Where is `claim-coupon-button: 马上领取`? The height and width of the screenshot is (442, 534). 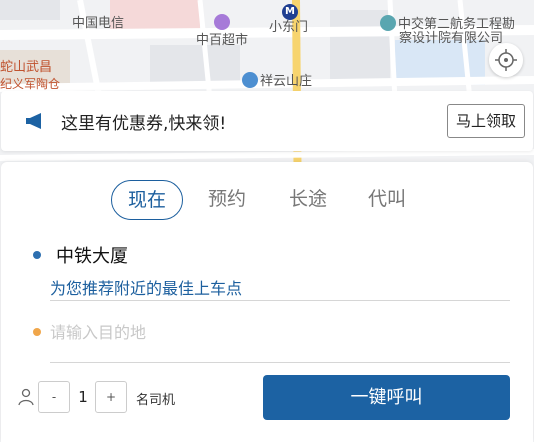
claim-coupon-button: 马上领取 is located at coordinates (485, 121).